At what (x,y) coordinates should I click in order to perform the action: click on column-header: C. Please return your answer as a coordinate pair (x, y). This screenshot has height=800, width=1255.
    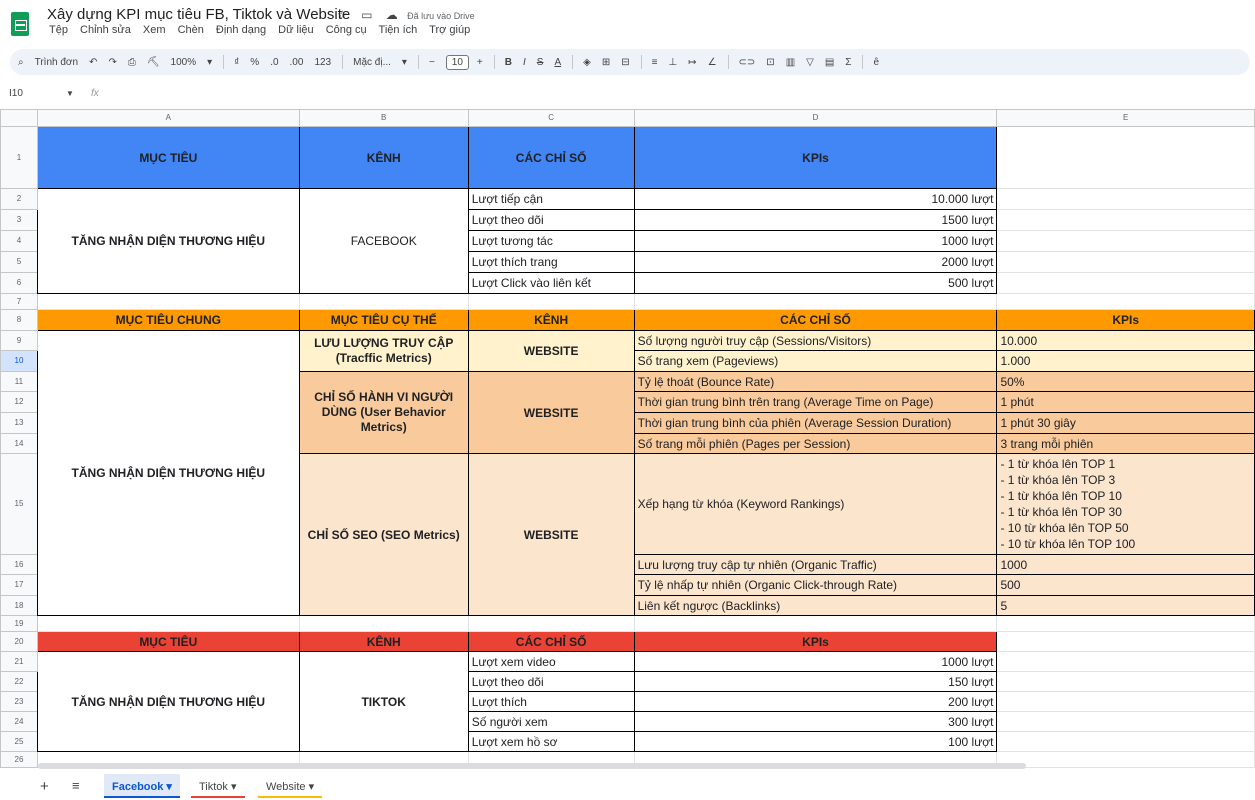
    Looking at the image, I should click on (551, 118).